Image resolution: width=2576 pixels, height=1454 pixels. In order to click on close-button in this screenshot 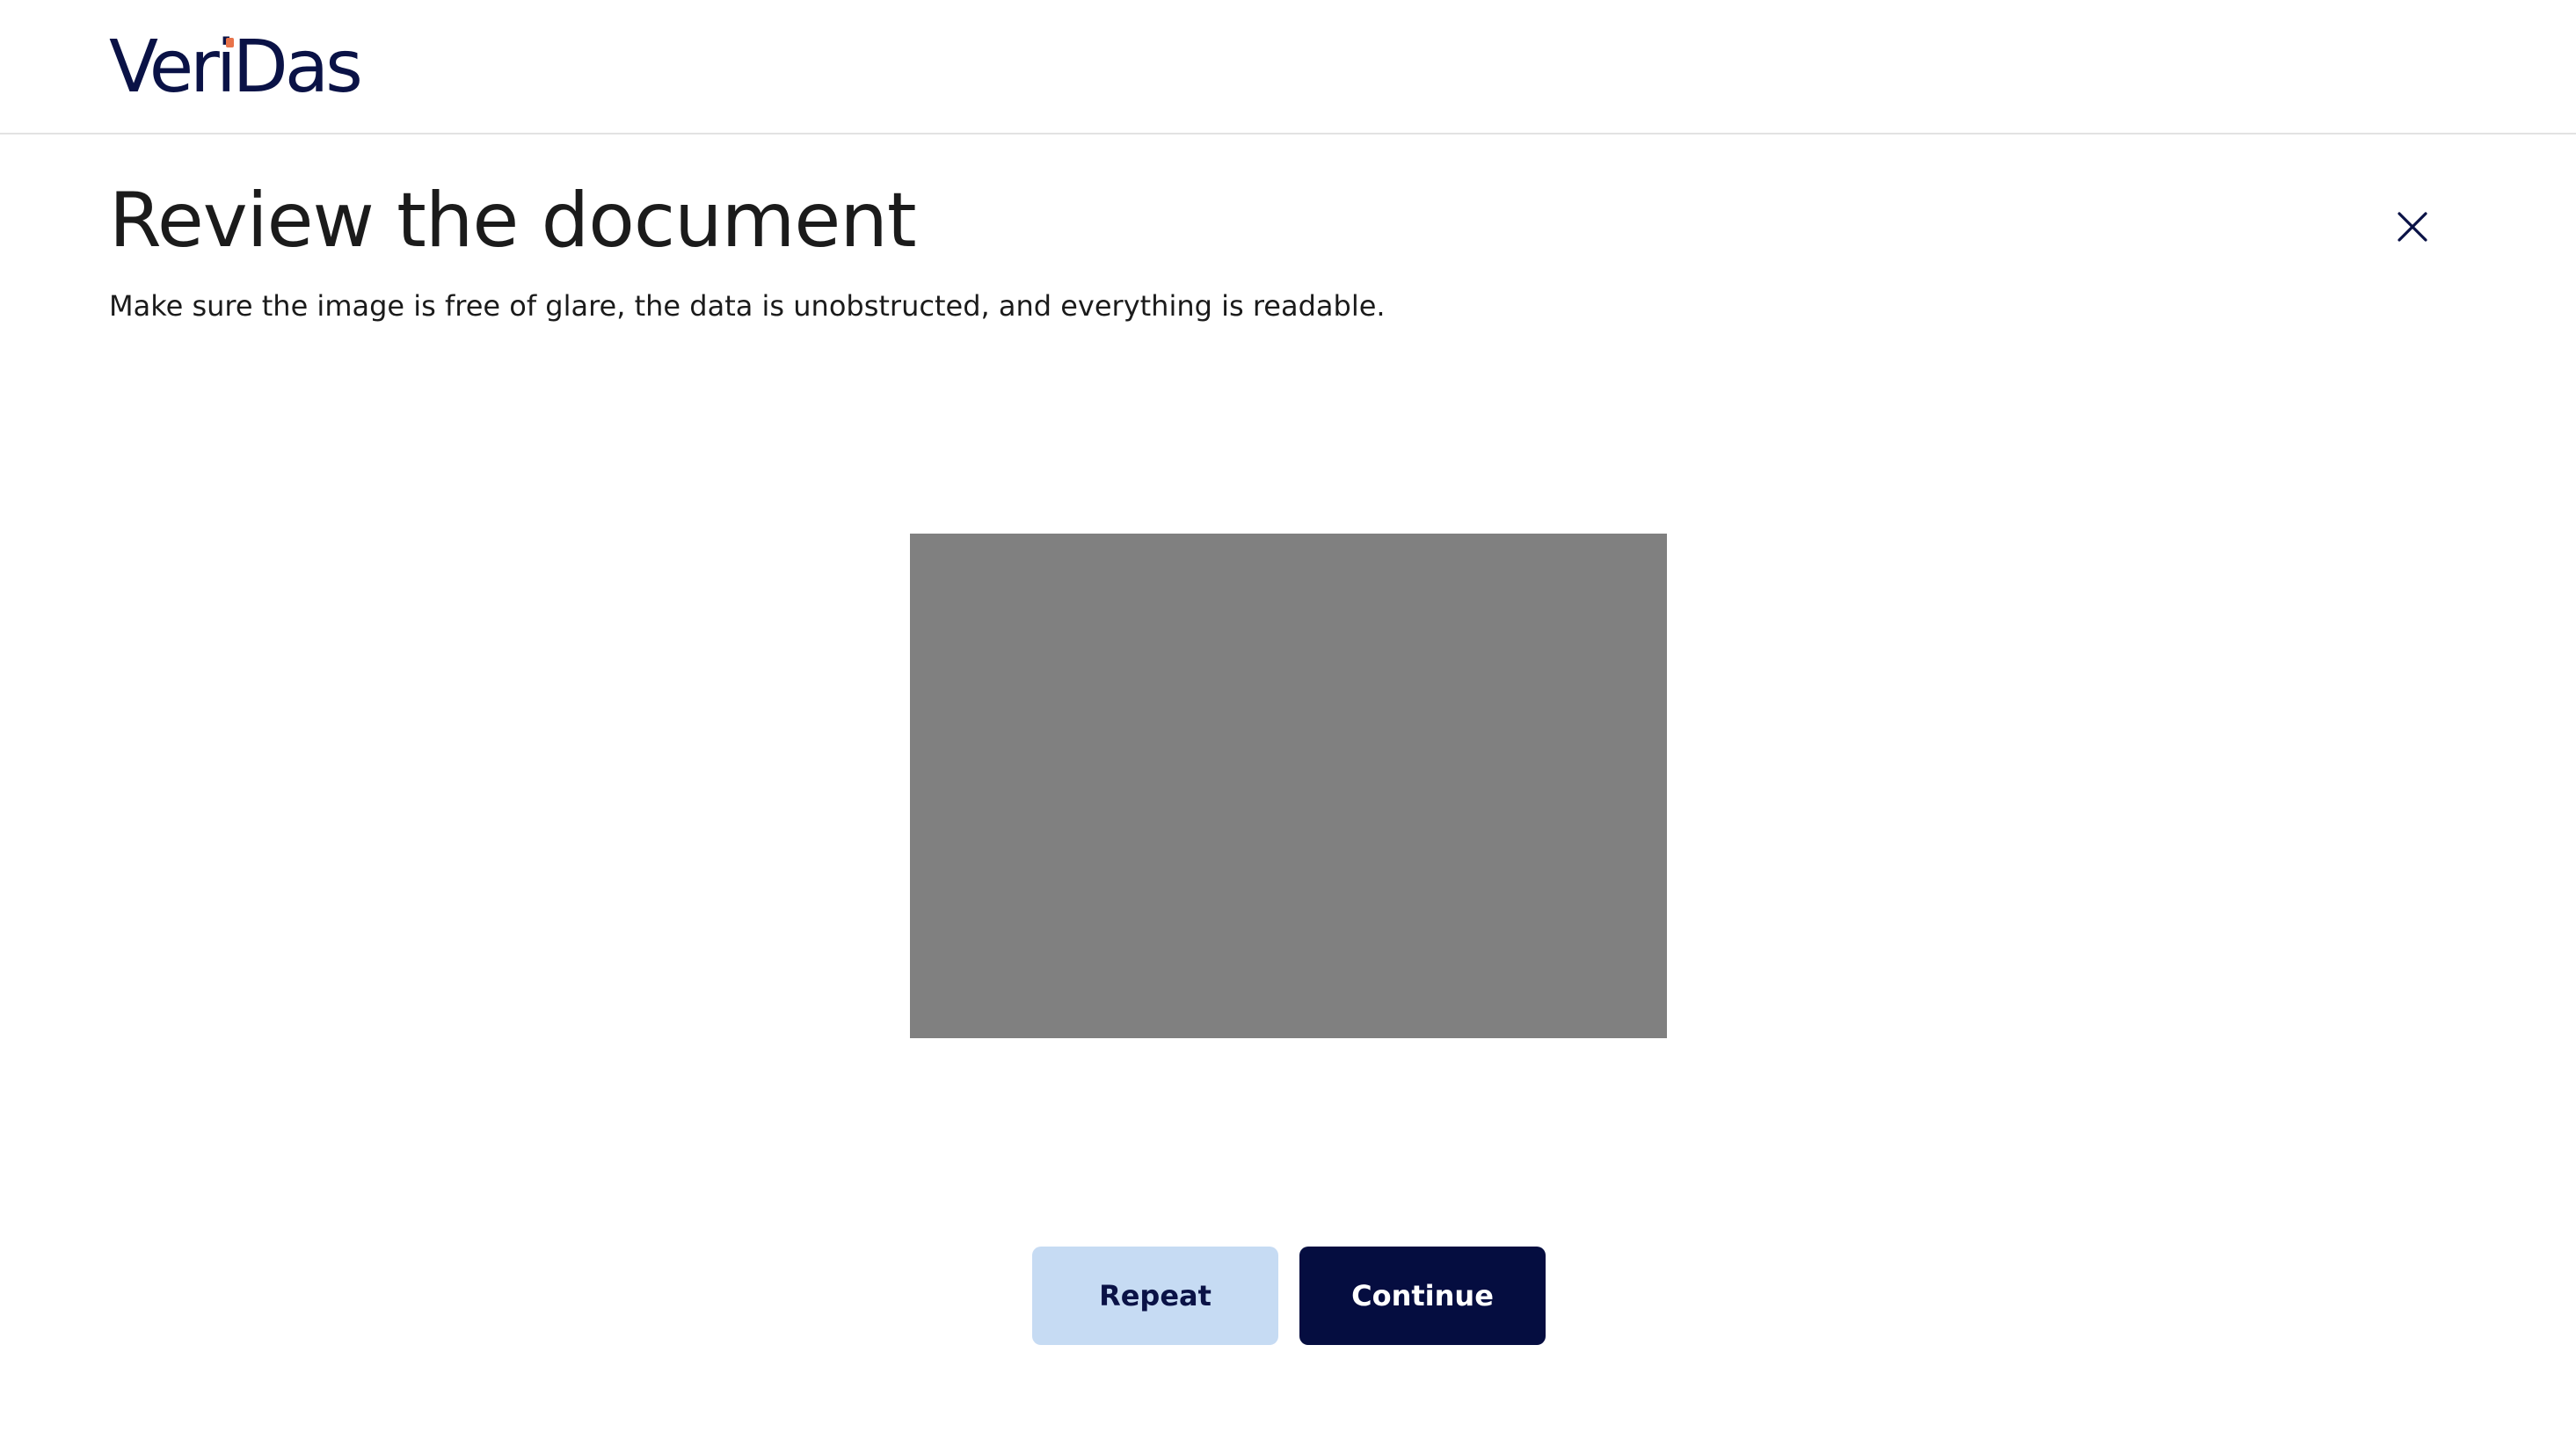, I will do `click(2412, 226)`.